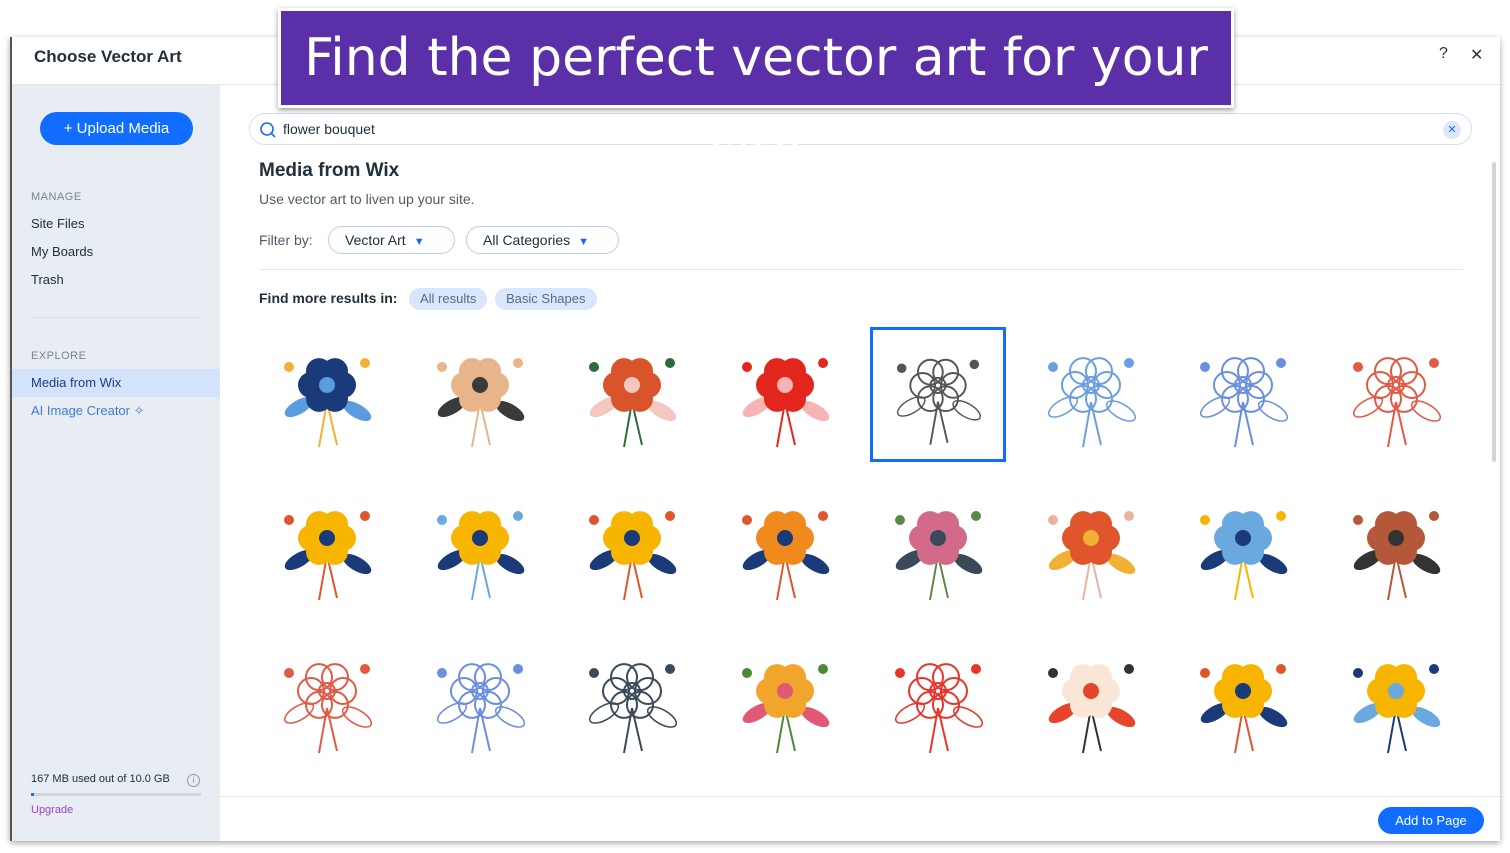  Describe the element at coordinates (116, 317) in the screenshot. I see `sidebar-divider` at that location.